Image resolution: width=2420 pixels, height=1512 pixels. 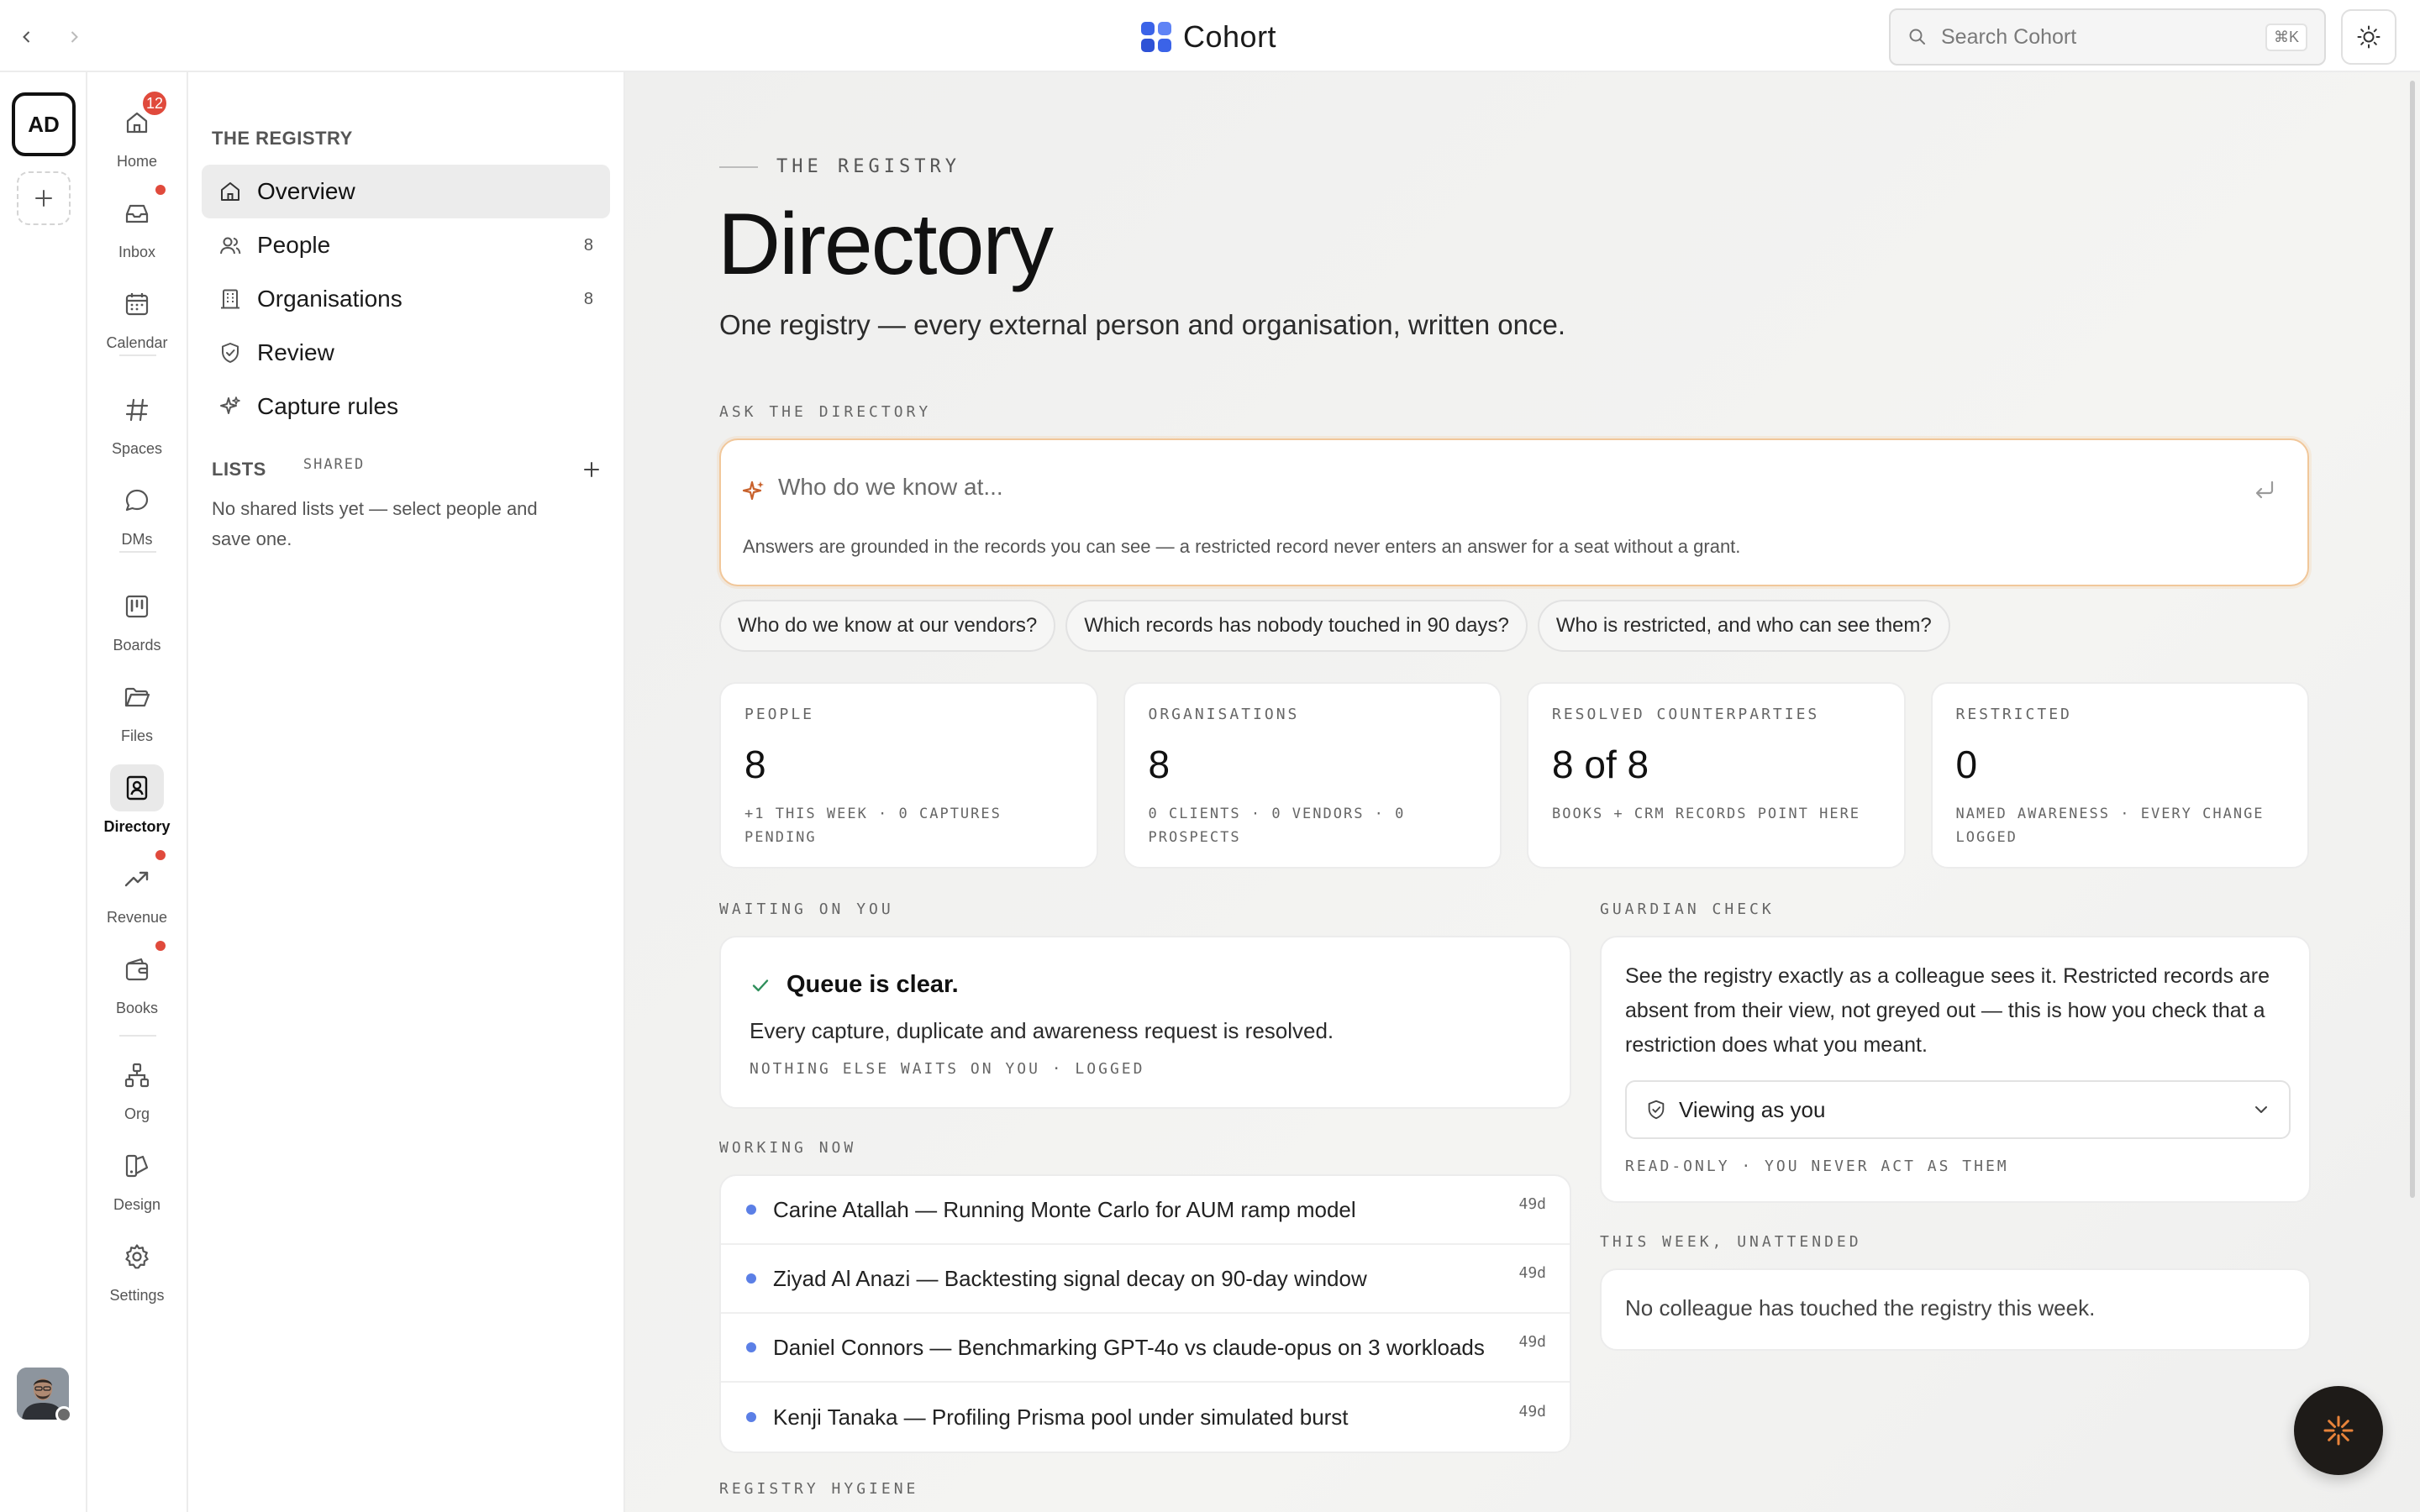 I want to click on nav-item-home: 12 Home, so click(x=137, y=130).